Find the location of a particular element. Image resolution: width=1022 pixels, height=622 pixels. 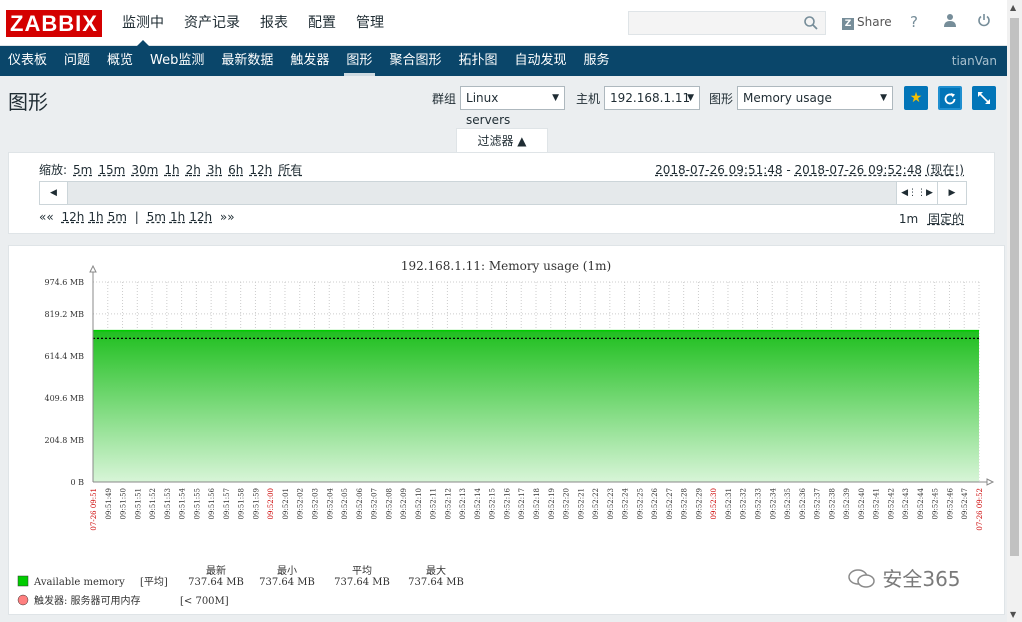

scroll-down-icon: ▼ is located at coordinates (1013, 614).